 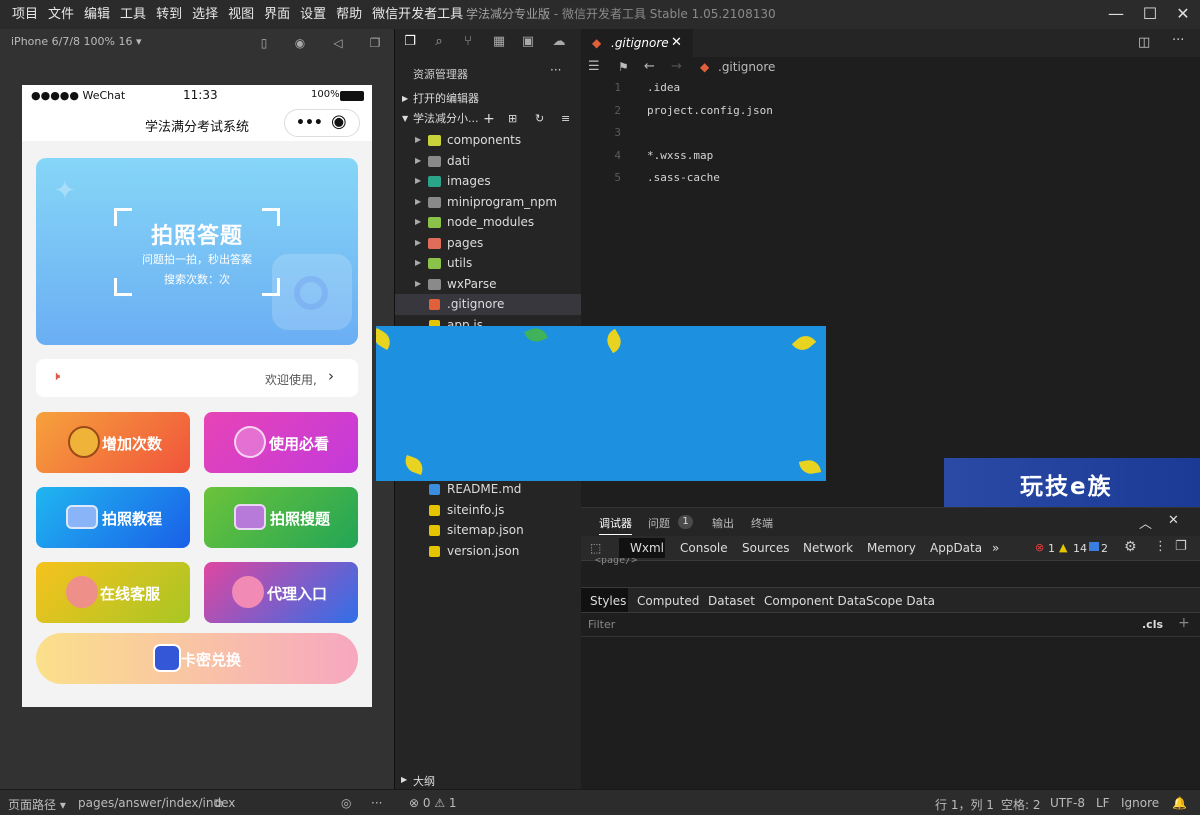 What do you see at coordinates (338, 43) in the screenshot?
I see `volume-icon: ◁` at bounding box center [338, 43].